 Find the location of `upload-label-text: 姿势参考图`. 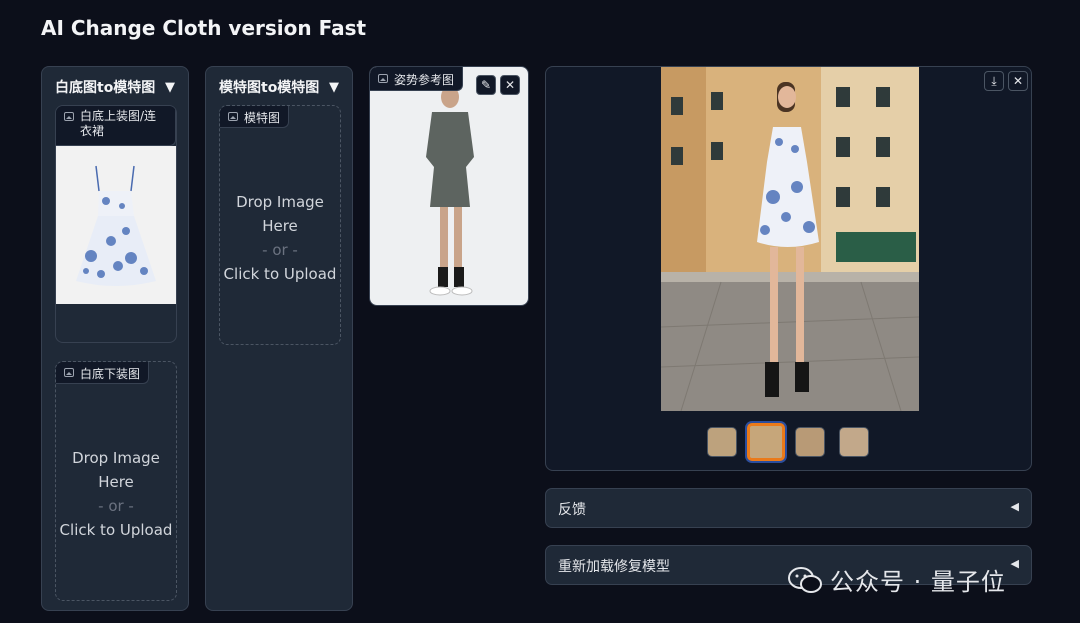

upload-label-text: 姿势参考图 is located at coordinates (424, 80).